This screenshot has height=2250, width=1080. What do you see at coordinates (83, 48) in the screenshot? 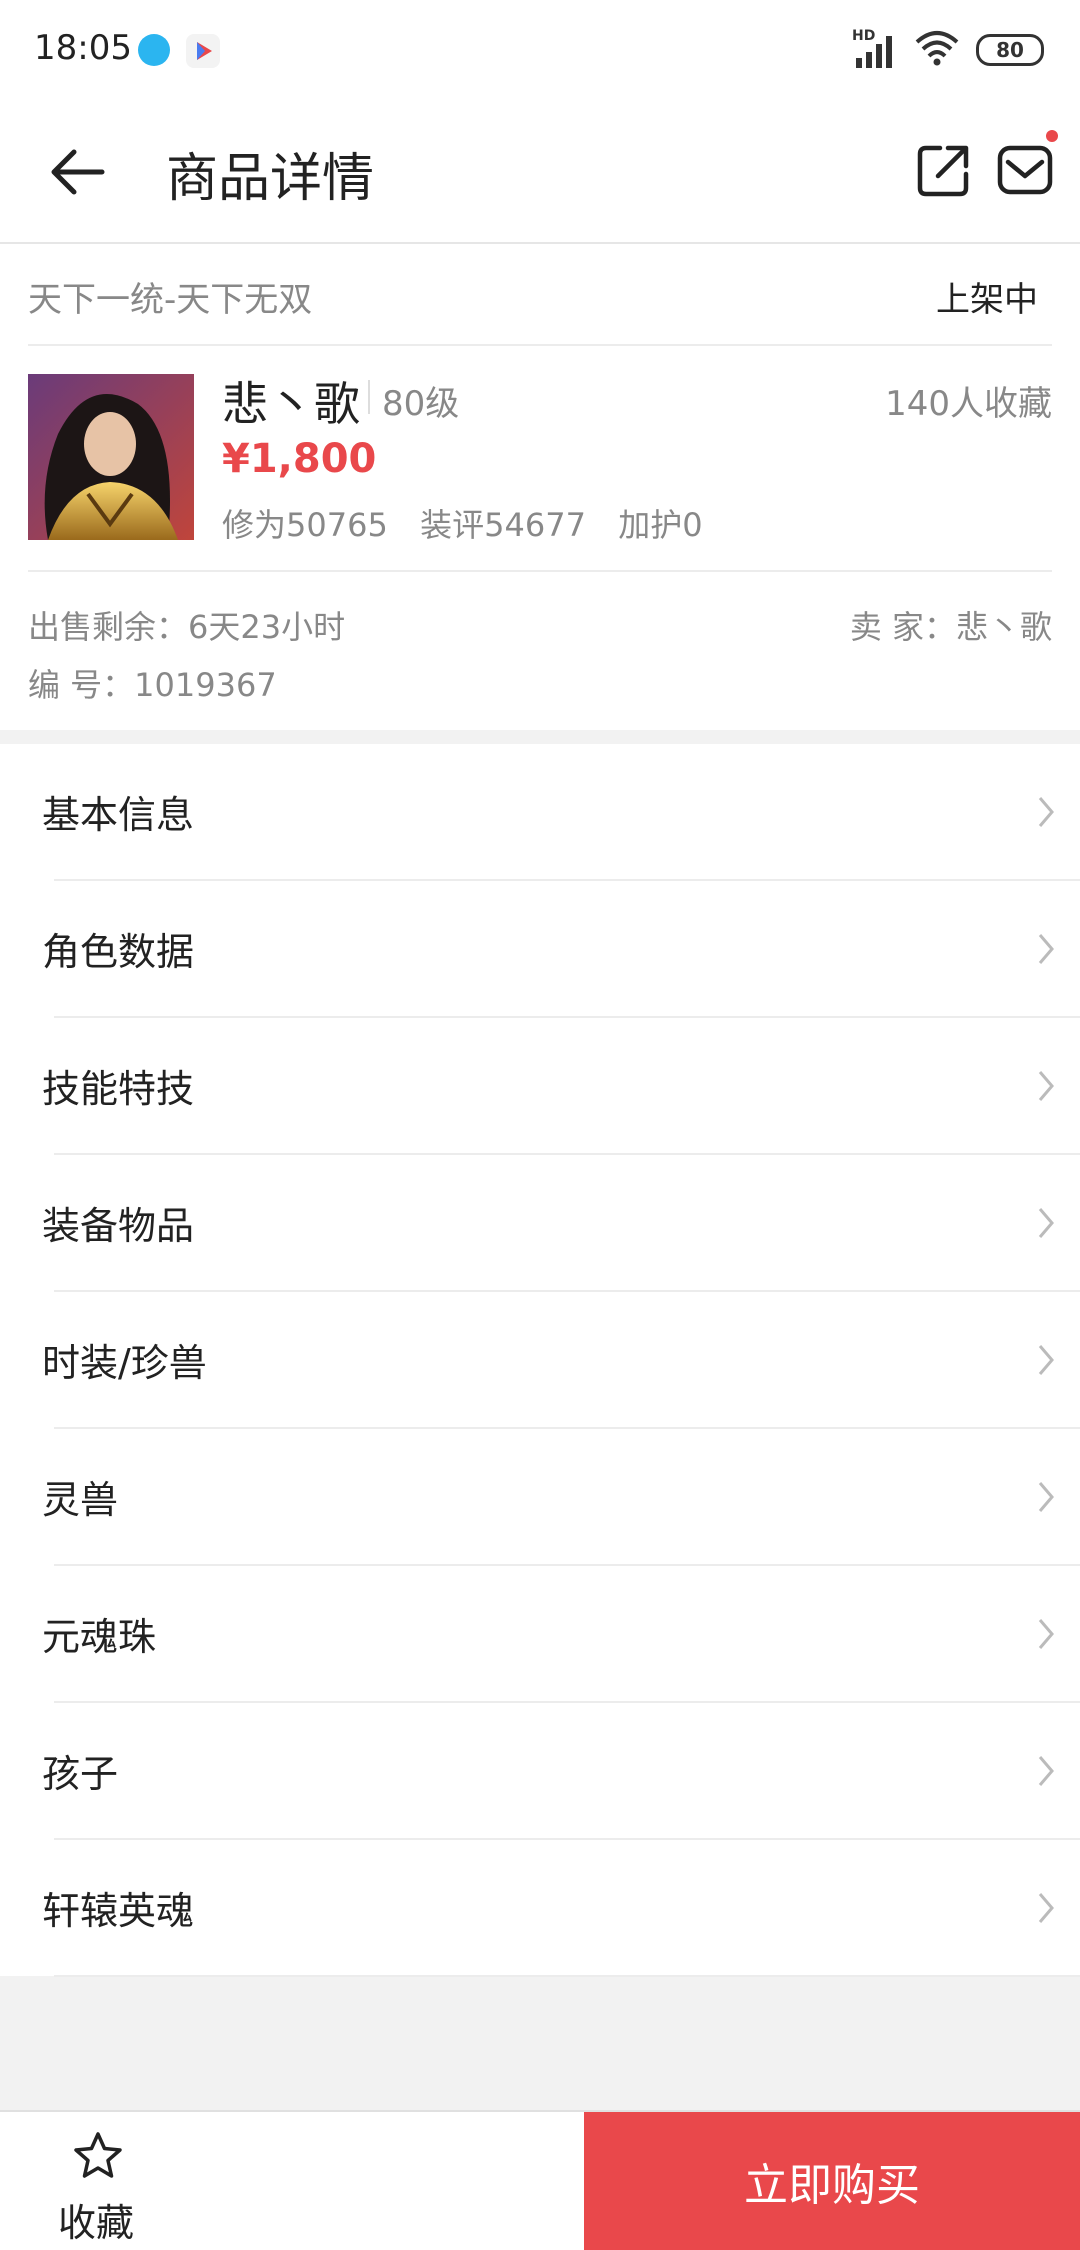
I see `status-time: 18:05` at bounding box center [83, 48].